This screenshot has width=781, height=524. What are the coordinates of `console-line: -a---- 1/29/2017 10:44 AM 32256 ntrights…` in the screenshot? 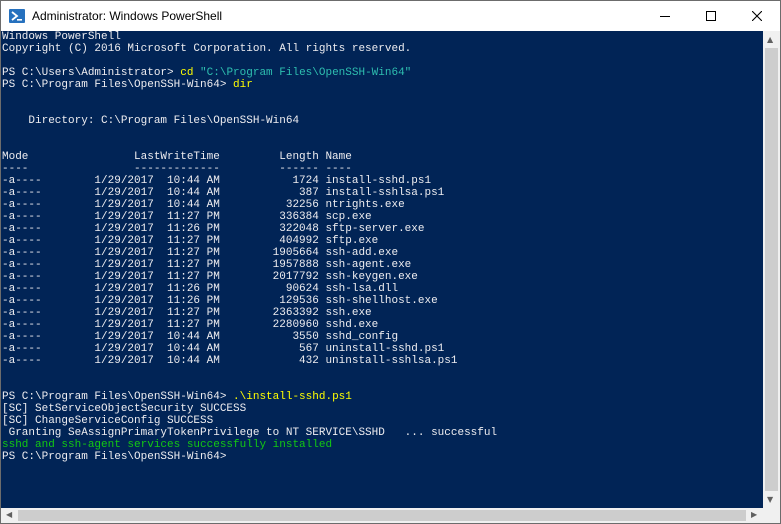 It's located at (203, 205).